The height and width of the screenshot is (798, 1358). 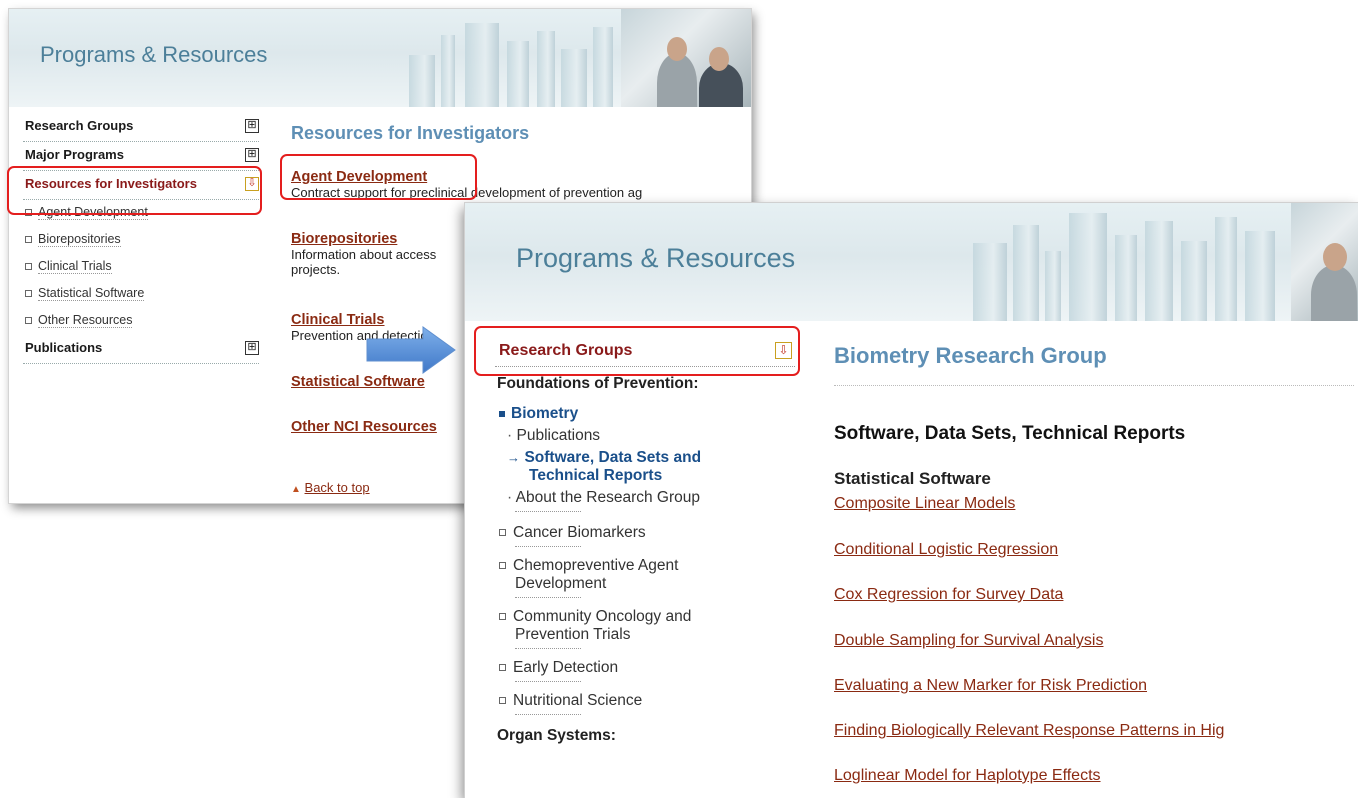 What do you see at coordinates (141, 240) in the screenshot?
I see `sidebar-subitem-biorepositories: Biorepositories` at bounding box center [141, 240].